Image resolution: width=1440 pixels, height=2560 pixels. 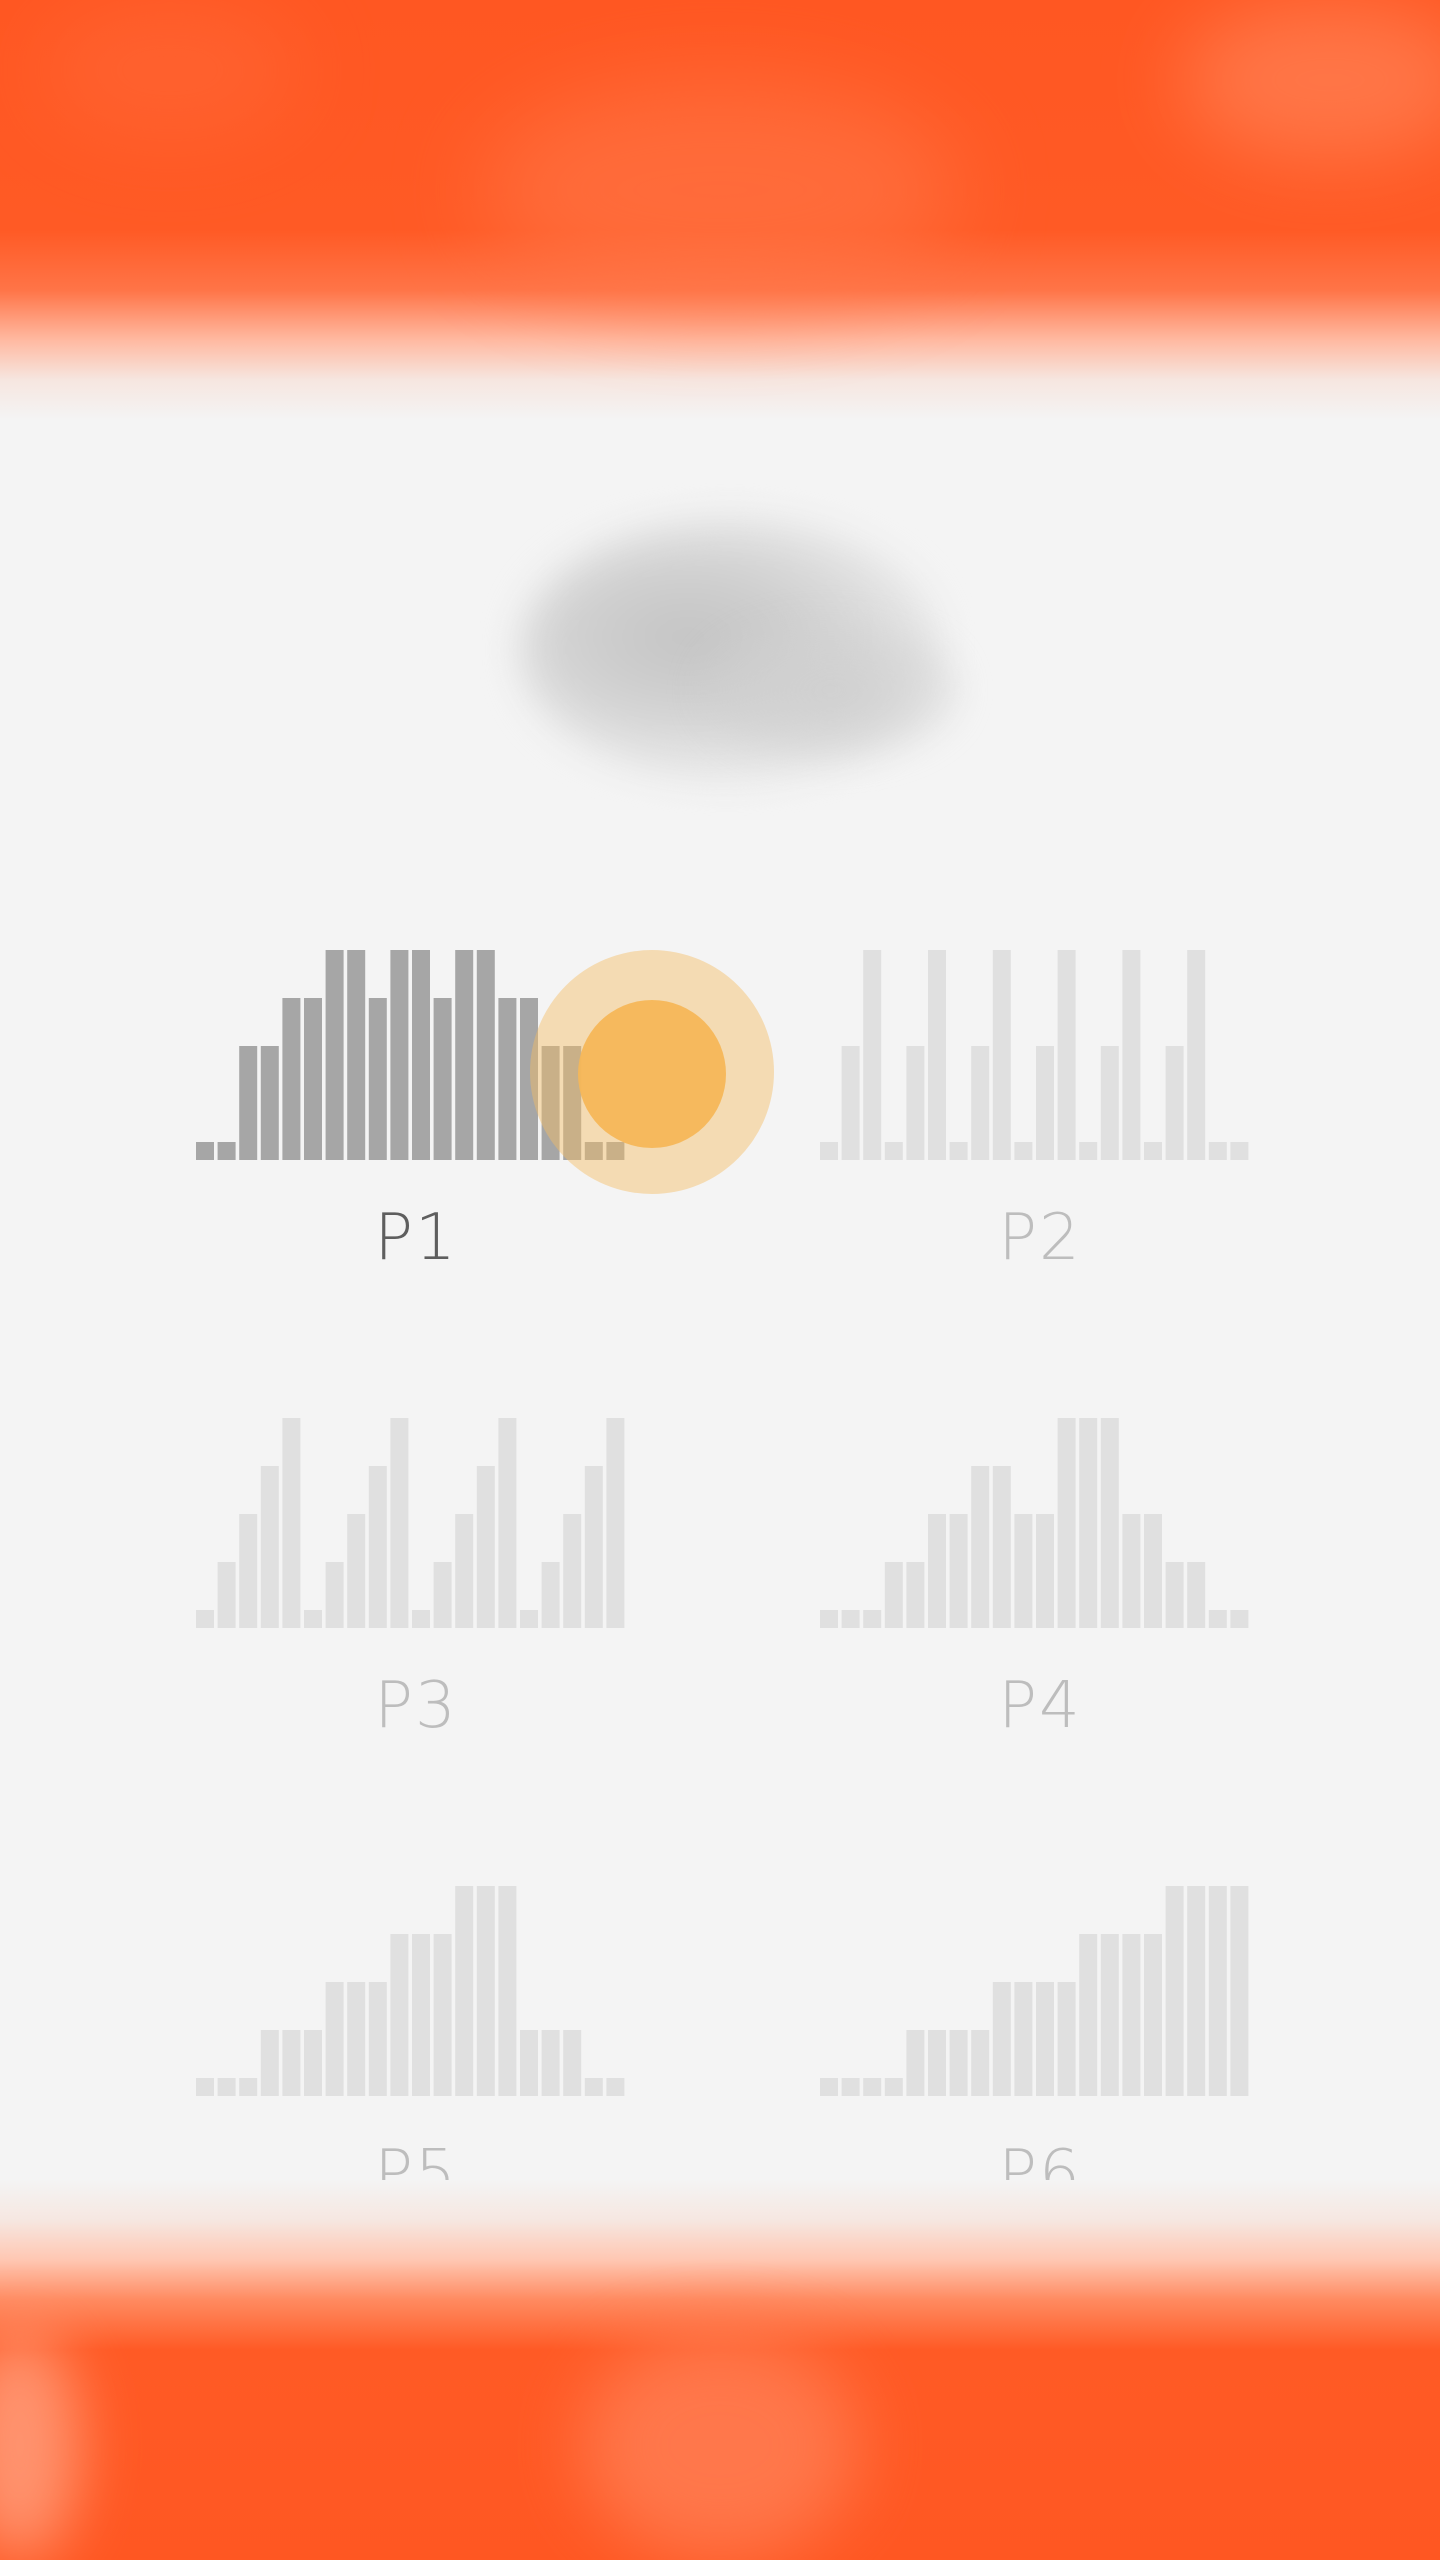 What do you see at coordinates (416, 1706) in the screenshot?
I see `pattern-label: P3` at bounding box center [416, 1706].